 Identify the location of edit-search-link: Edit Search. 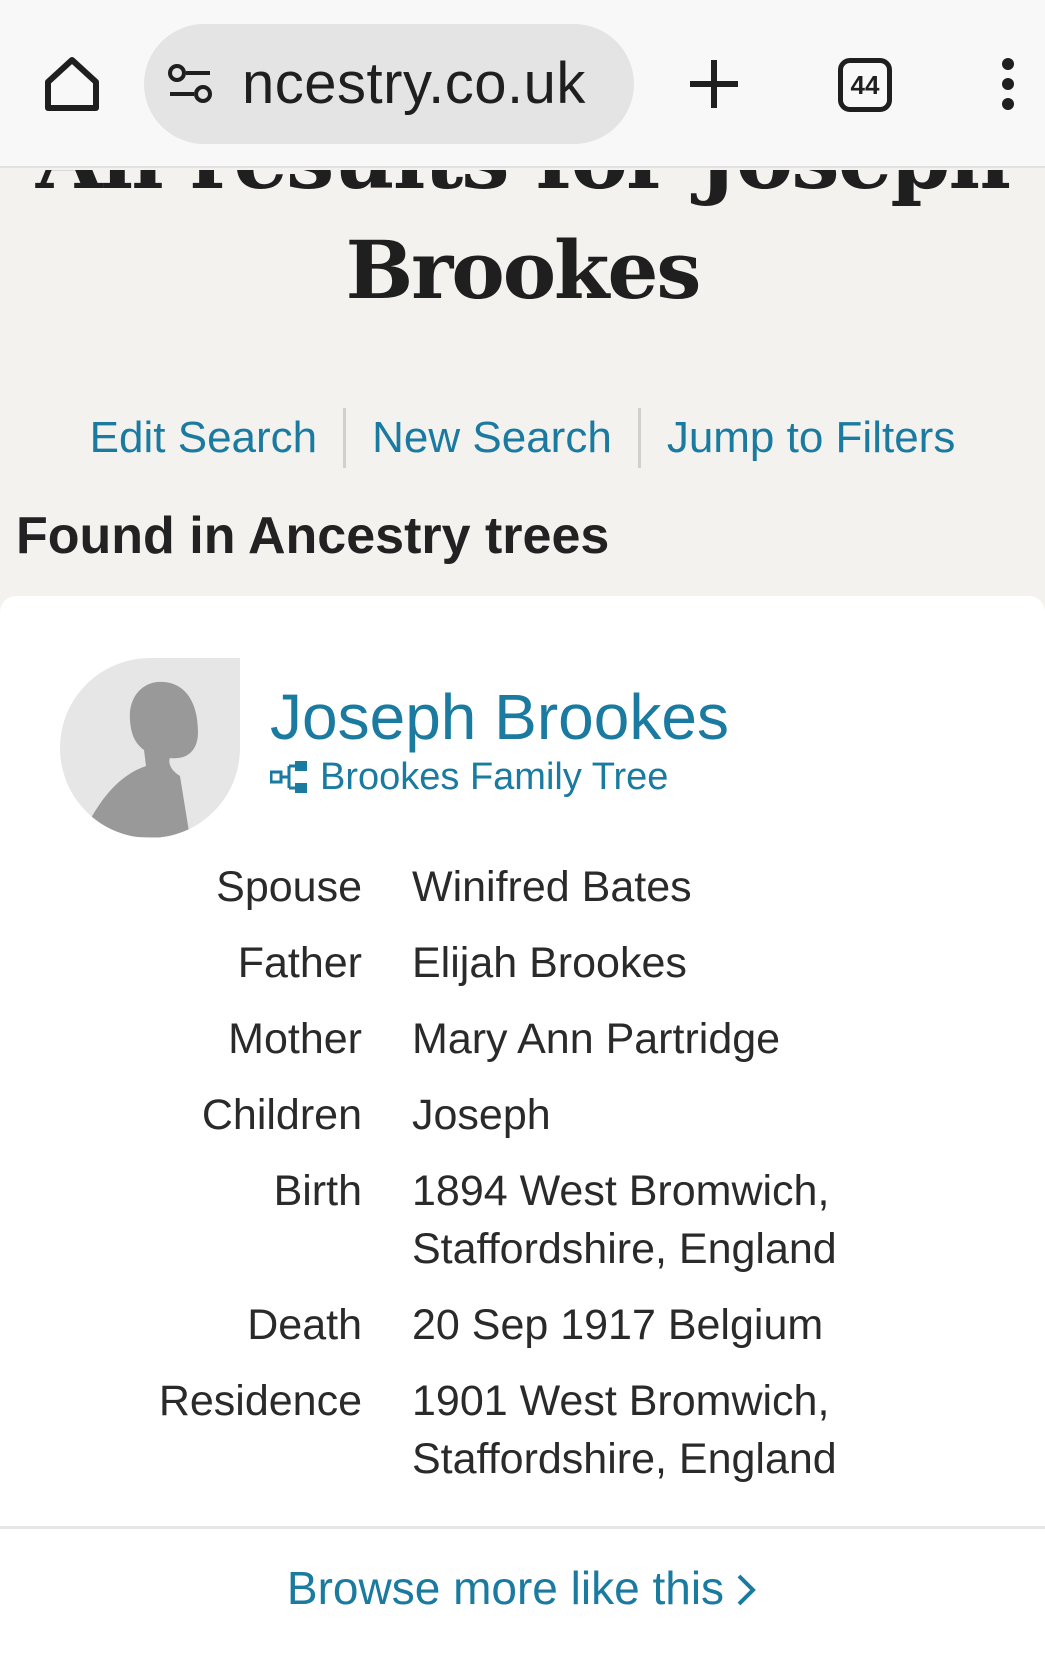
(203, 438).